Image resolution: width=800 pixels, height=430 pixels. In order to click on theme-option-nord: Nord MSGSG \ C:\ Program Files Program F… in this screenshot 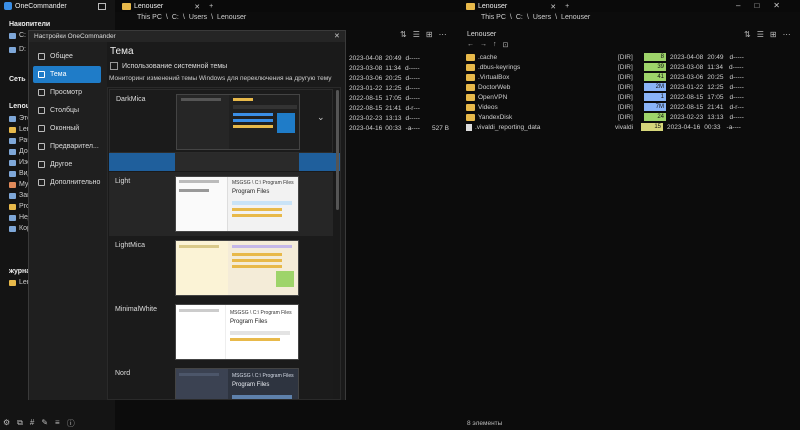, I will do `click(221, 381)`.